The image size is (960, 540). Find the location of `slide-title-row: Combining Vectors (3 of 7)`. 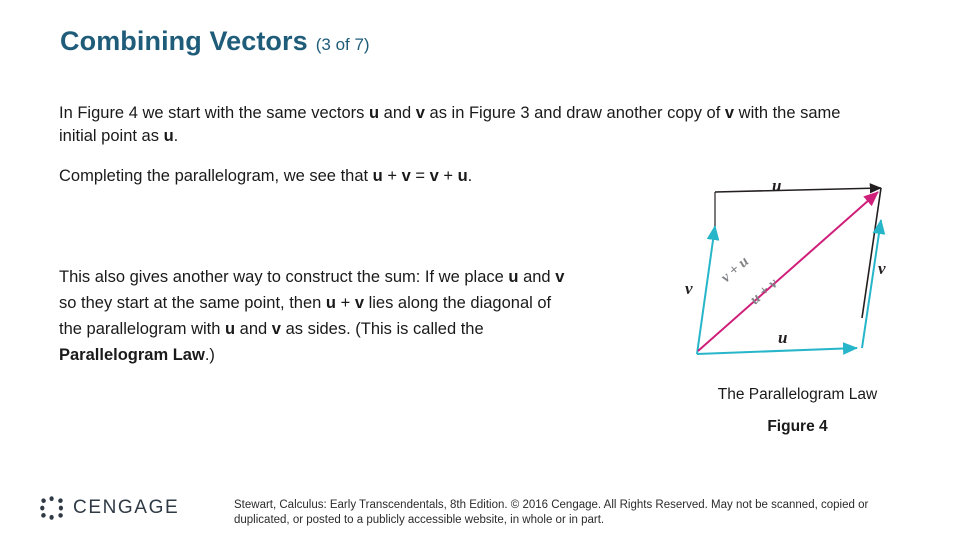

slide-title-row: Combining Vectors (3 of 7) is located at coordinates (215, 41).